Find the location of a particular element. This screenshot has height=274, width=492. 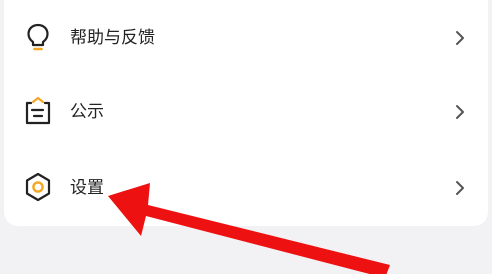

menu-item-label: 公示 is located at coordinates (87, 112).